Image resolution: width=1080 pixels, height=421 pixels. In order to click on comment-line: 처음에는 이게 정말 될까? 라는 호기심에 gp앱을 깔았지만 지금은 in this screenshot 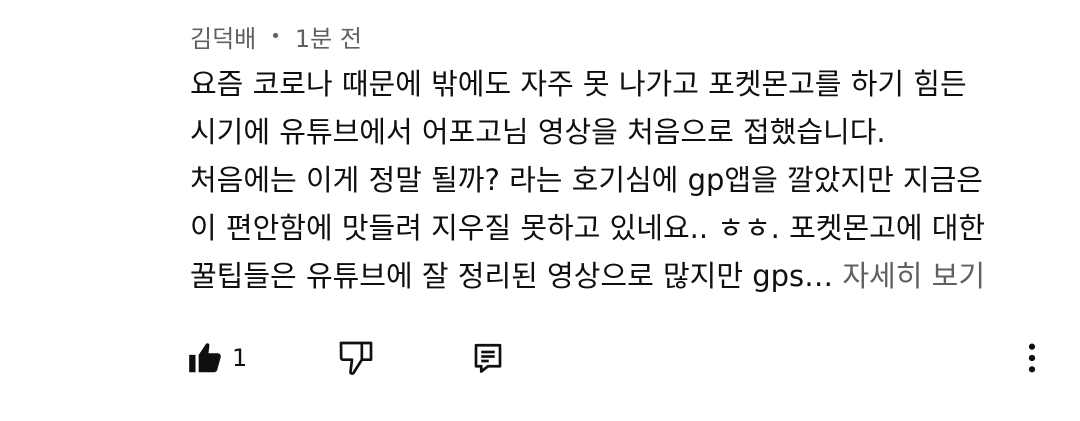, I will do `click(586, 180)`.